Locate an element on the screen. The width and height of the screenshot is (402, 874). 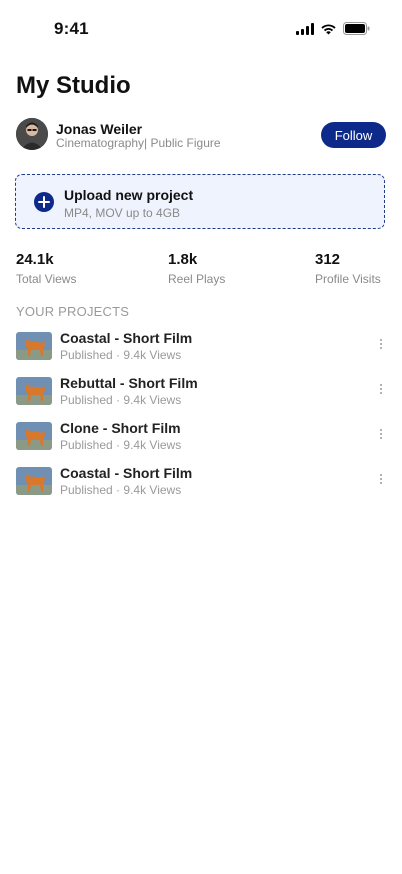
wifi-icon is located at coordinates (328, 28).